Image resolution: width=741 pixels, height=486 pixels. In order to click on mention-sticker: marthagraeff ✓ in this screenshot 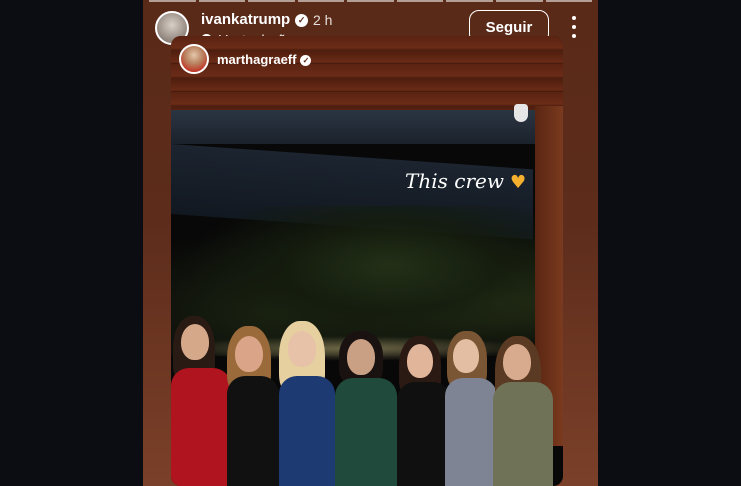, I will do `click(245, 59)`.